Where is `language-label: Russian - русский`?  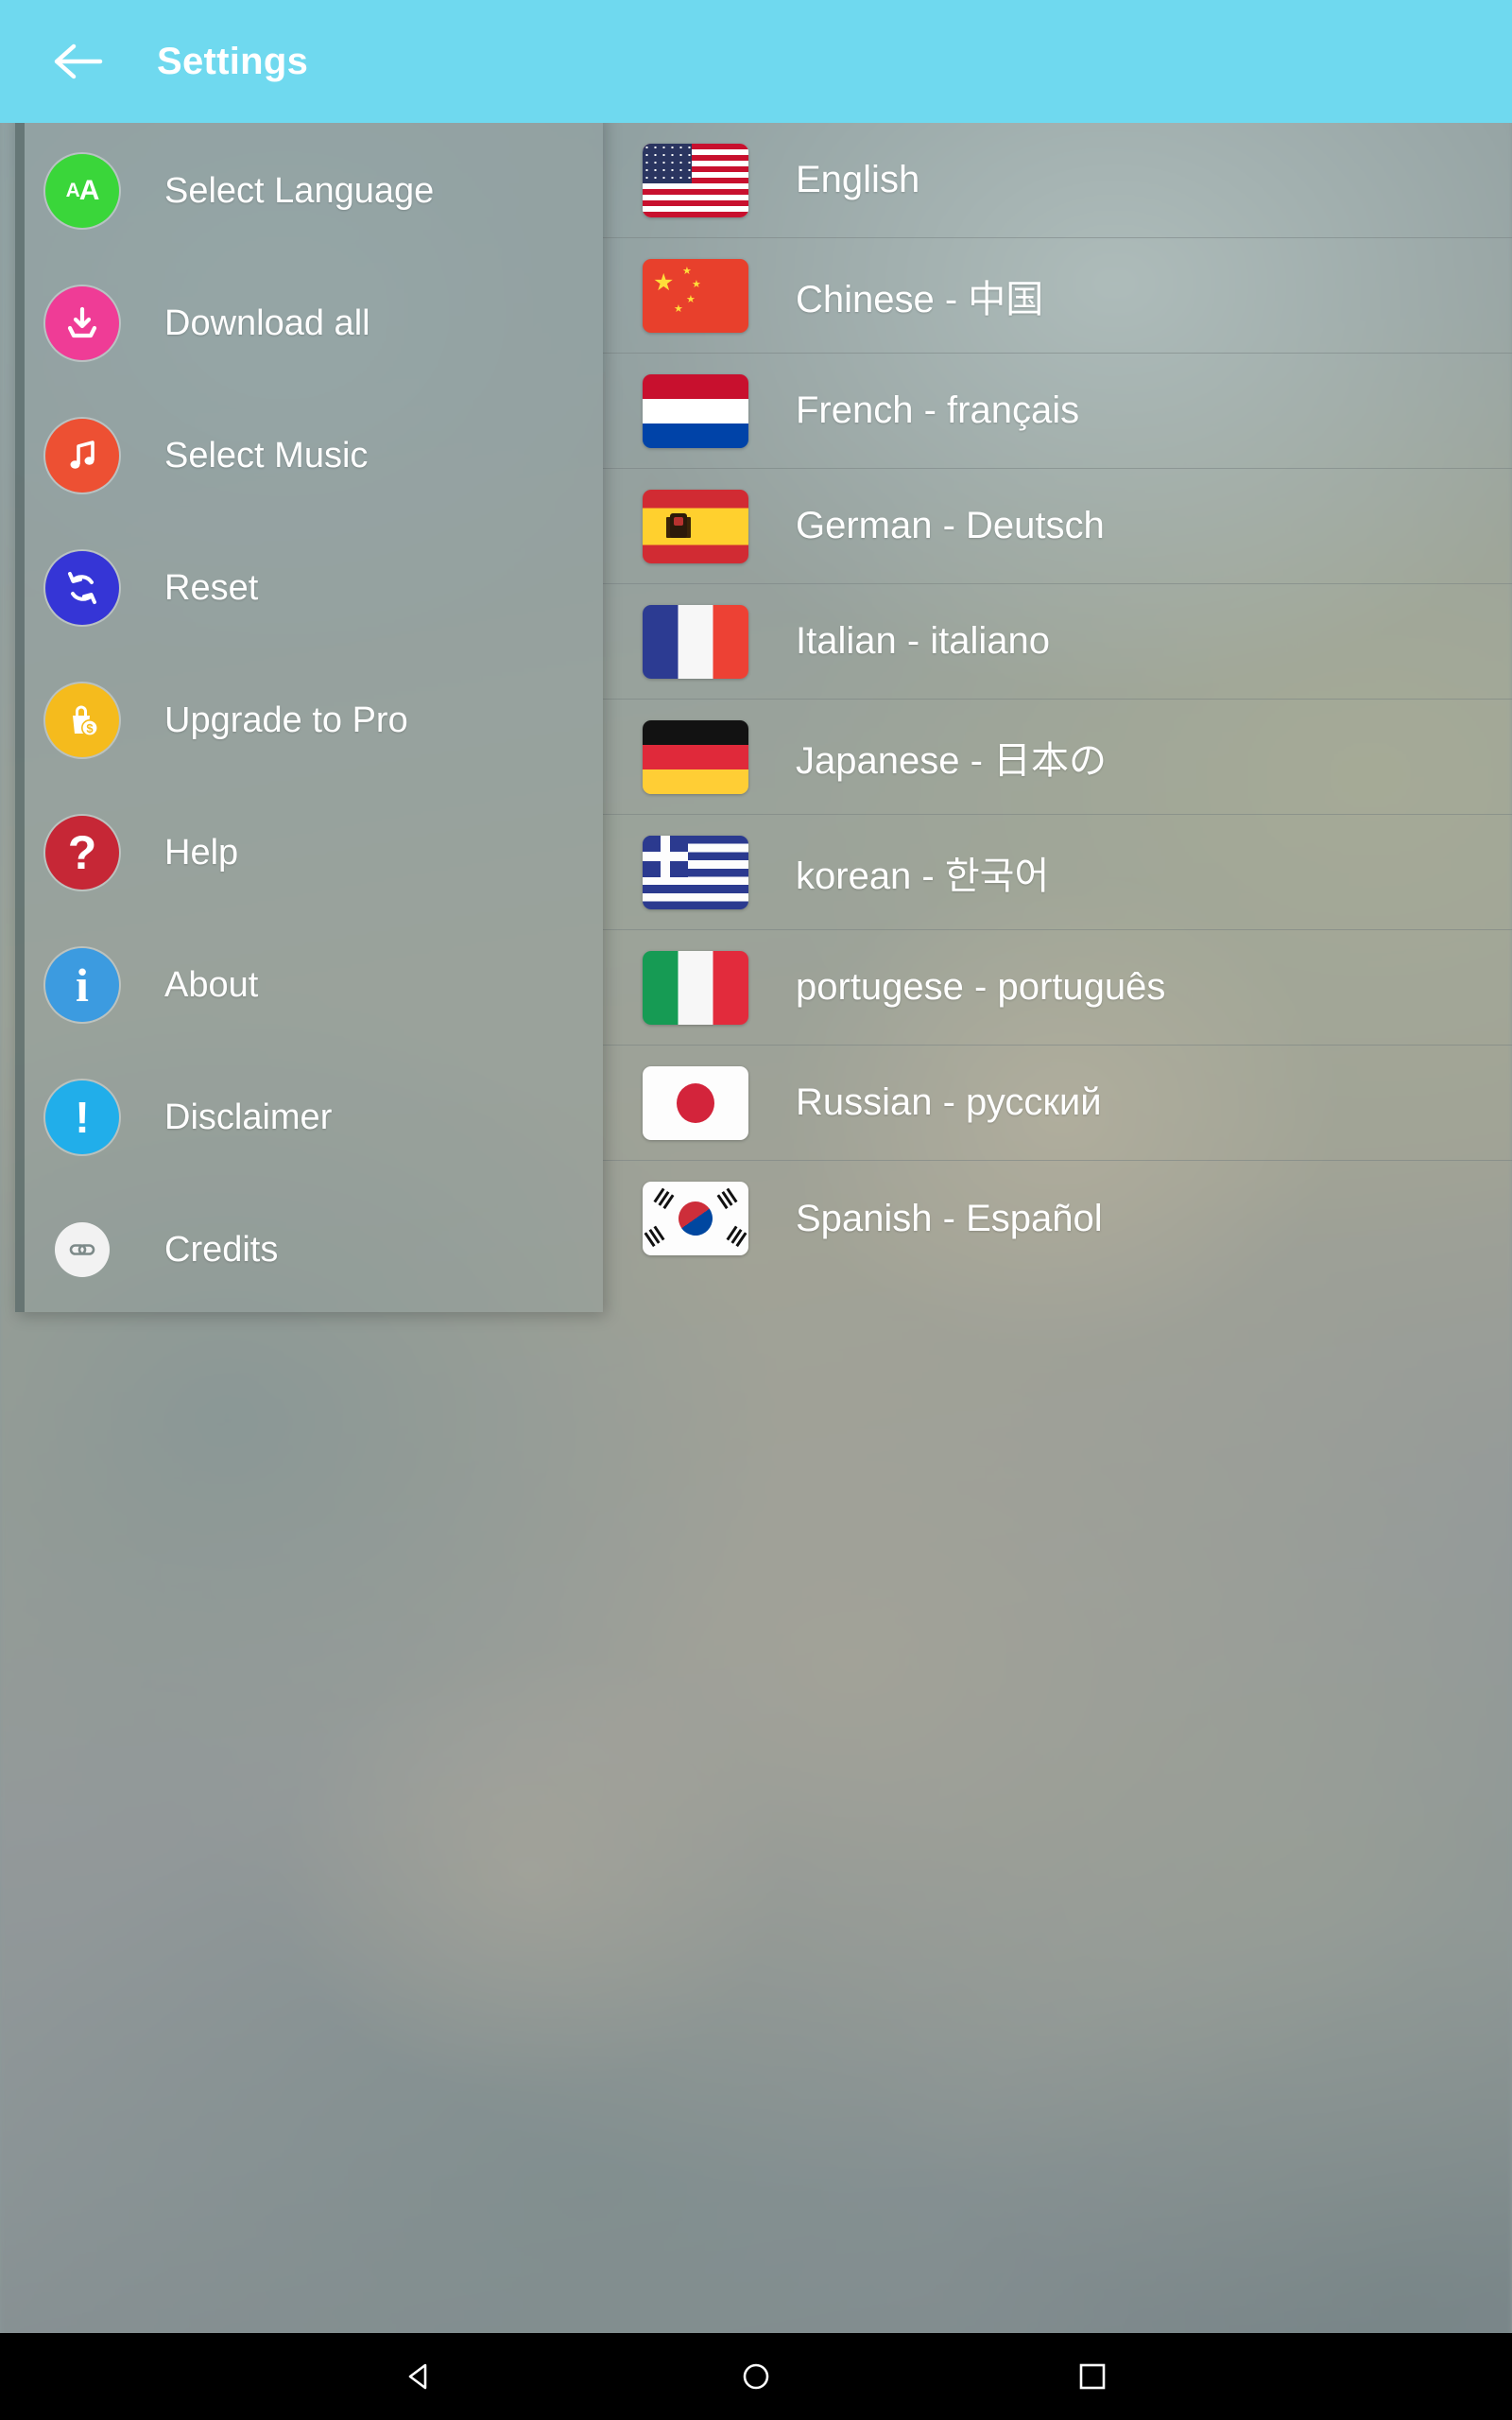
language-label: Russian - русский is located at coordinates (949, 1102).